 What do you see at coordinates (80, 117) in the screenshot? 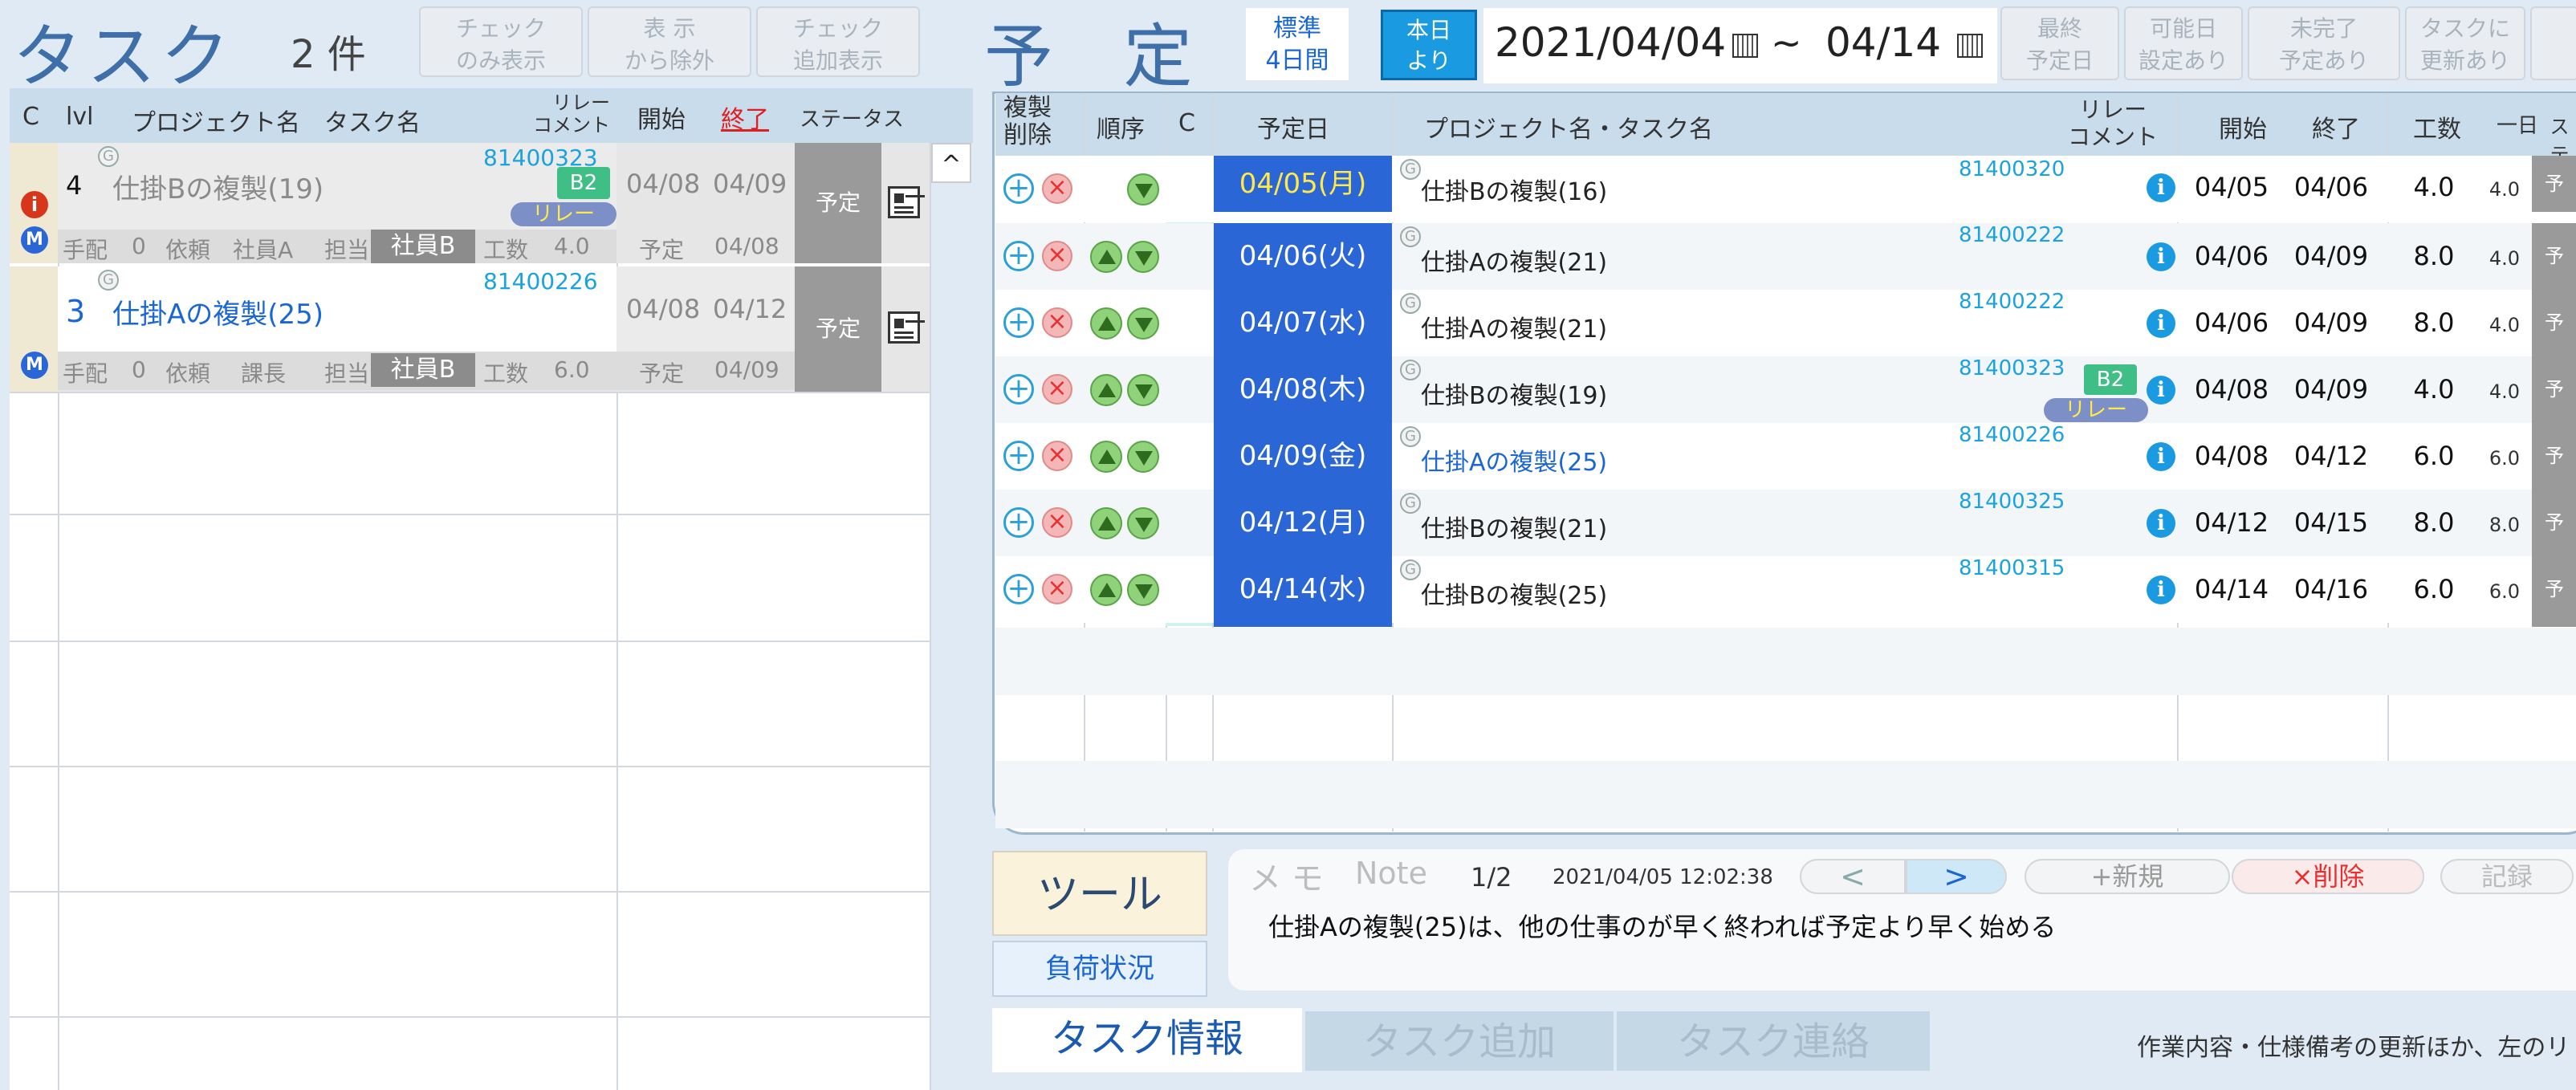
I see `col-lvl: lvl` at bounding box center [80, 117].